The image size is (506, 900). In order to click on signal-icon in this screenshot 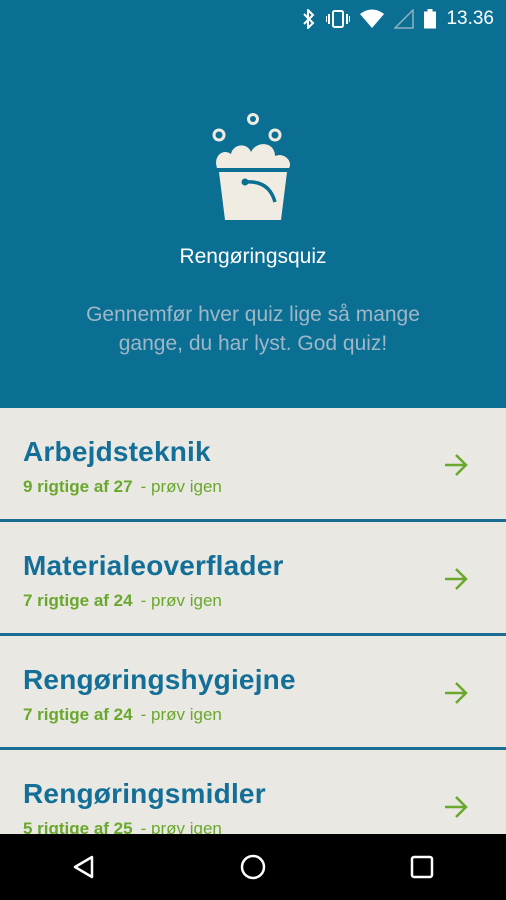, I will do `click(404, 19)`.